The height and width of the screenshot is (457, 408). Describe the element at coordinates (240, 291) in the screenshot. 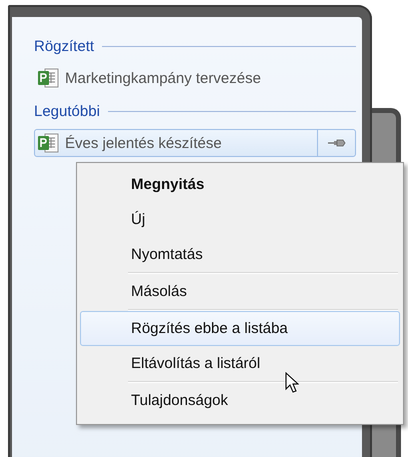

I see `menu-item: Másolás` at that location.